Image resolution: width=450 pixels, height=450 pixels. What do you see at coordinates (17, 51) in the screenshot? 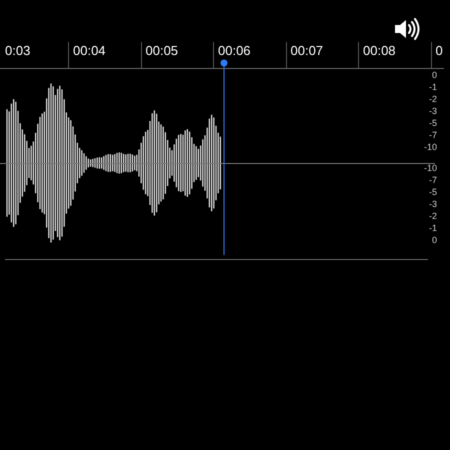
I see `time-label: 0:03` at bounding box center [17, 51].